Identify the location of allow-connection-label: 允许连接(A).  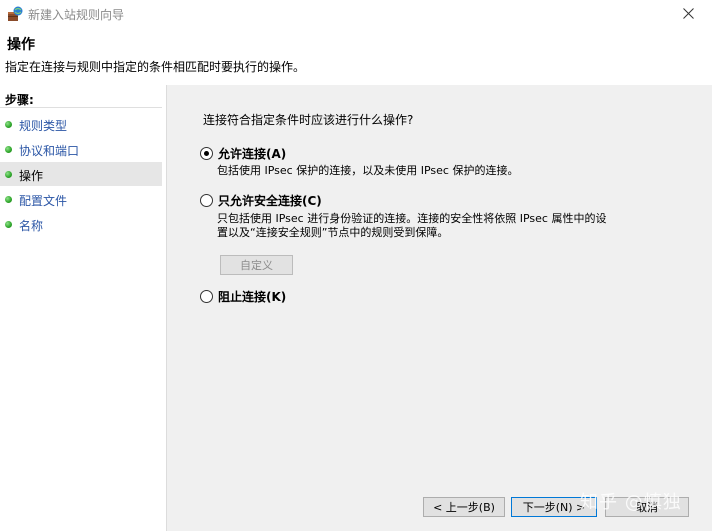
(252, 154).